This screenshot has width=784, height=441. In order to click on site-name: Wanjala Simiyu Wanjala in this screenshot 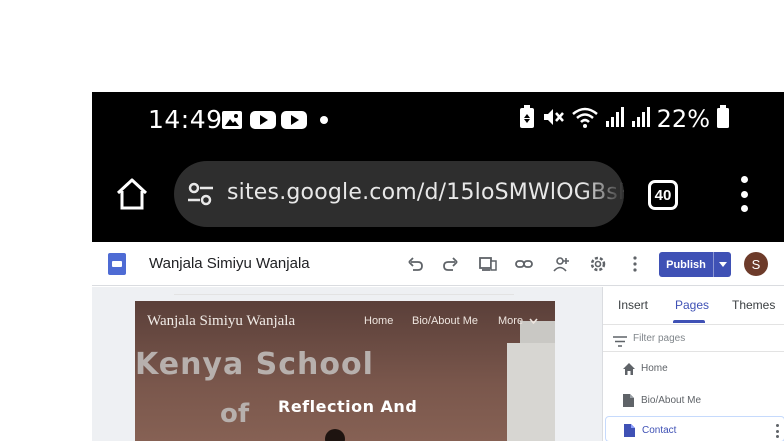, I will do `click(229, 263)`.